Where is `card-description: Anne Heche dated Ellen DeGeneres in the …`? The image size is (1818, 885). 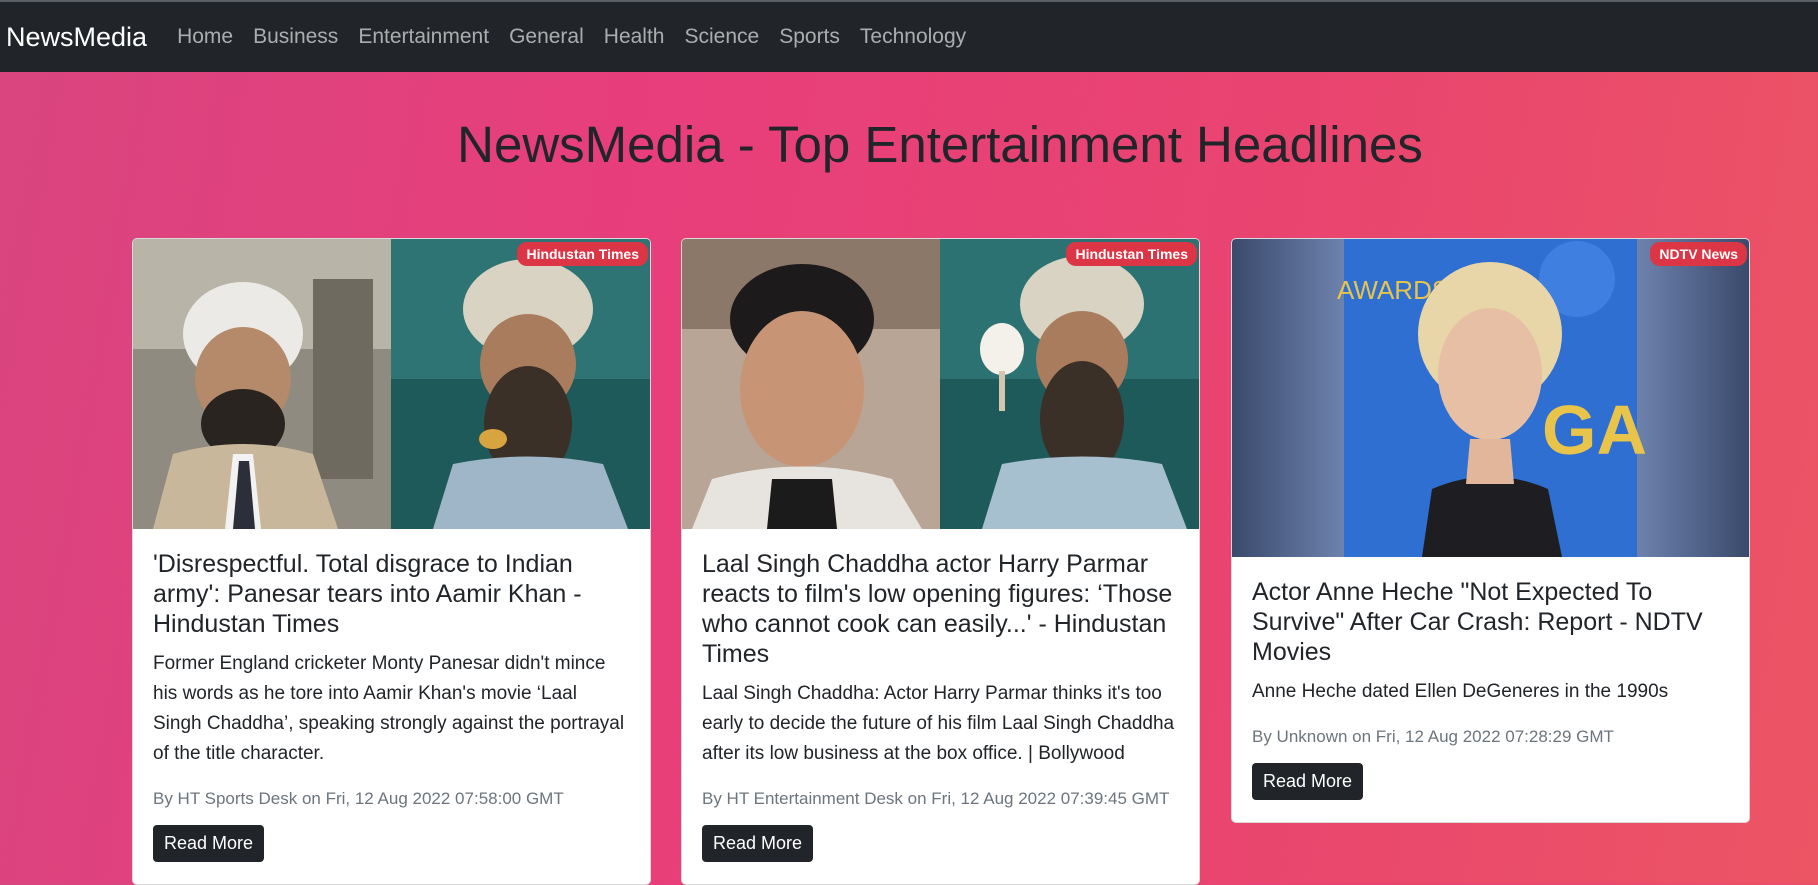 card-description: Anne Heche dated Ellen DeGeneres in the … is located at coordinates (1460, 691).